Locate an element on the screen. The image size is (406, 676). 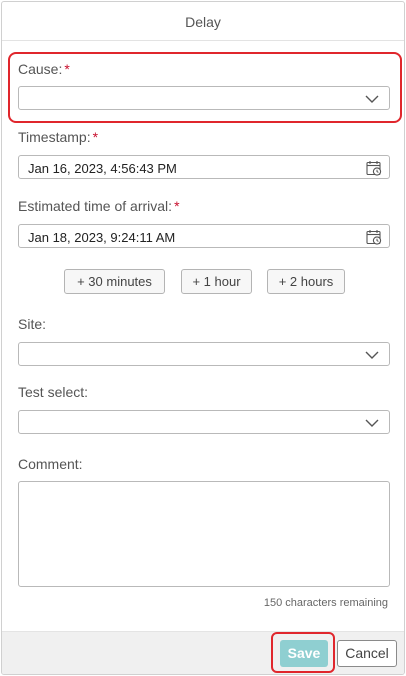
cancel-button: Cancel is located at coordinates (367, 653).